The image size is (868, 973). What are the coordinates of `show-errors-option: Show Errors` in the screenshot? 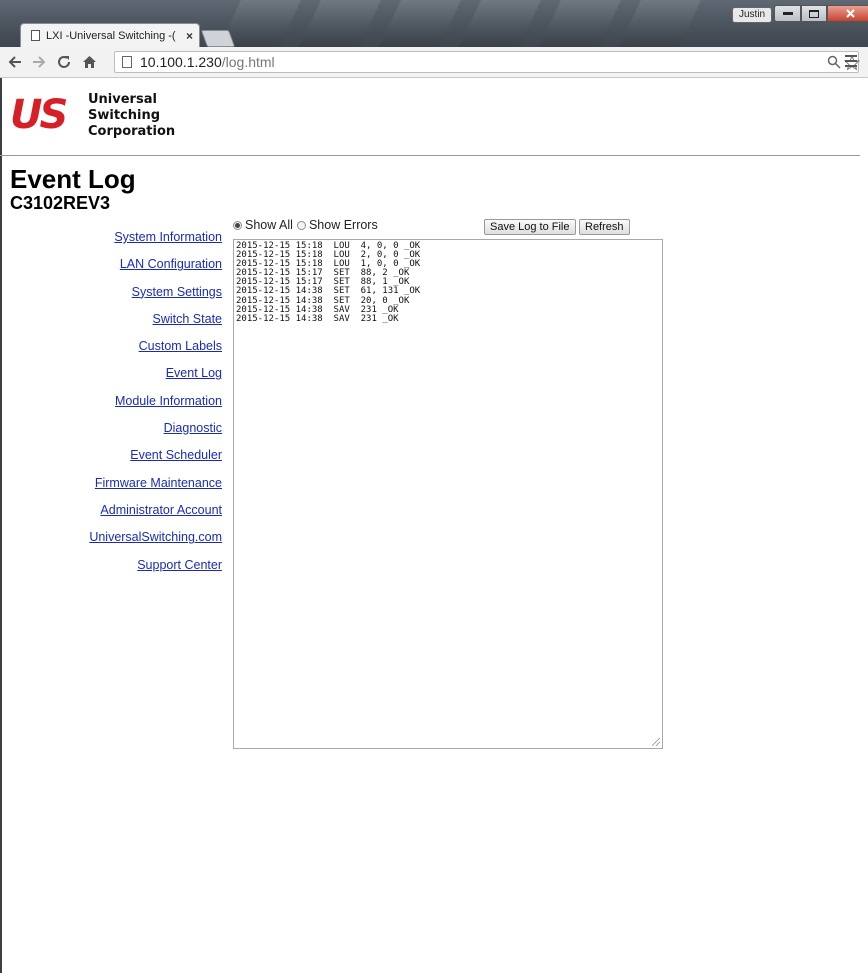 It's located at (337, 225).